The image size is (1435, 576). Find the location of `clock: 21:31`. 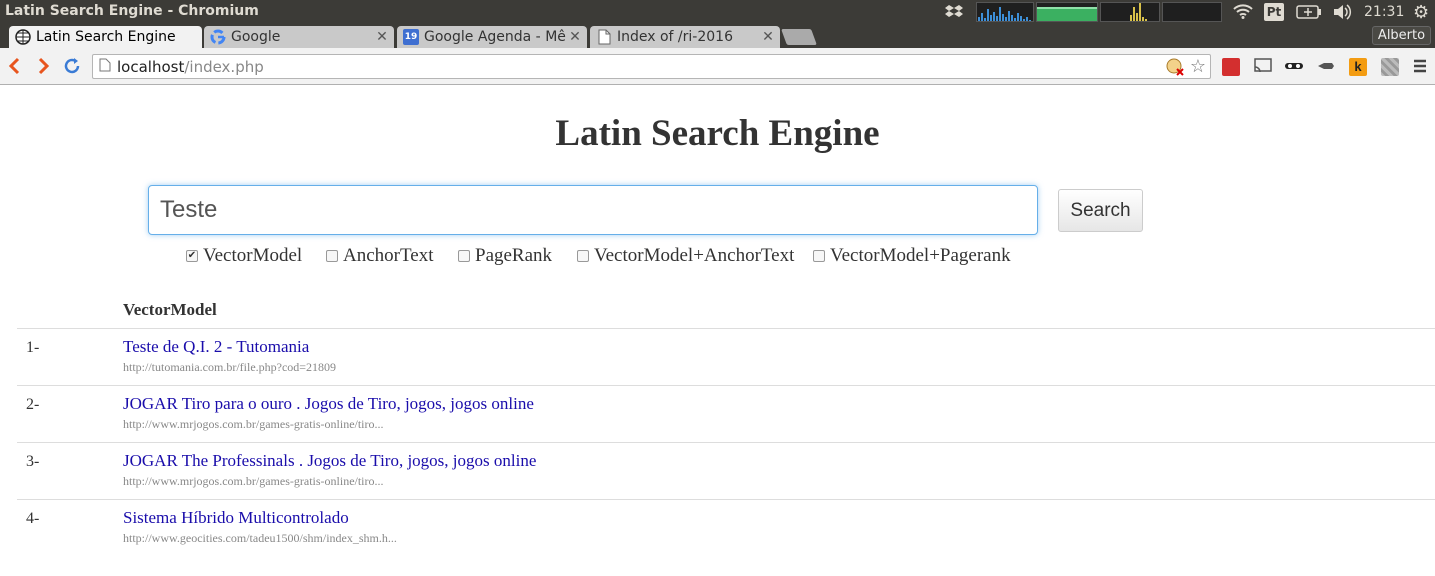

clock: 21:31 is located at coordinates (1384, 12).